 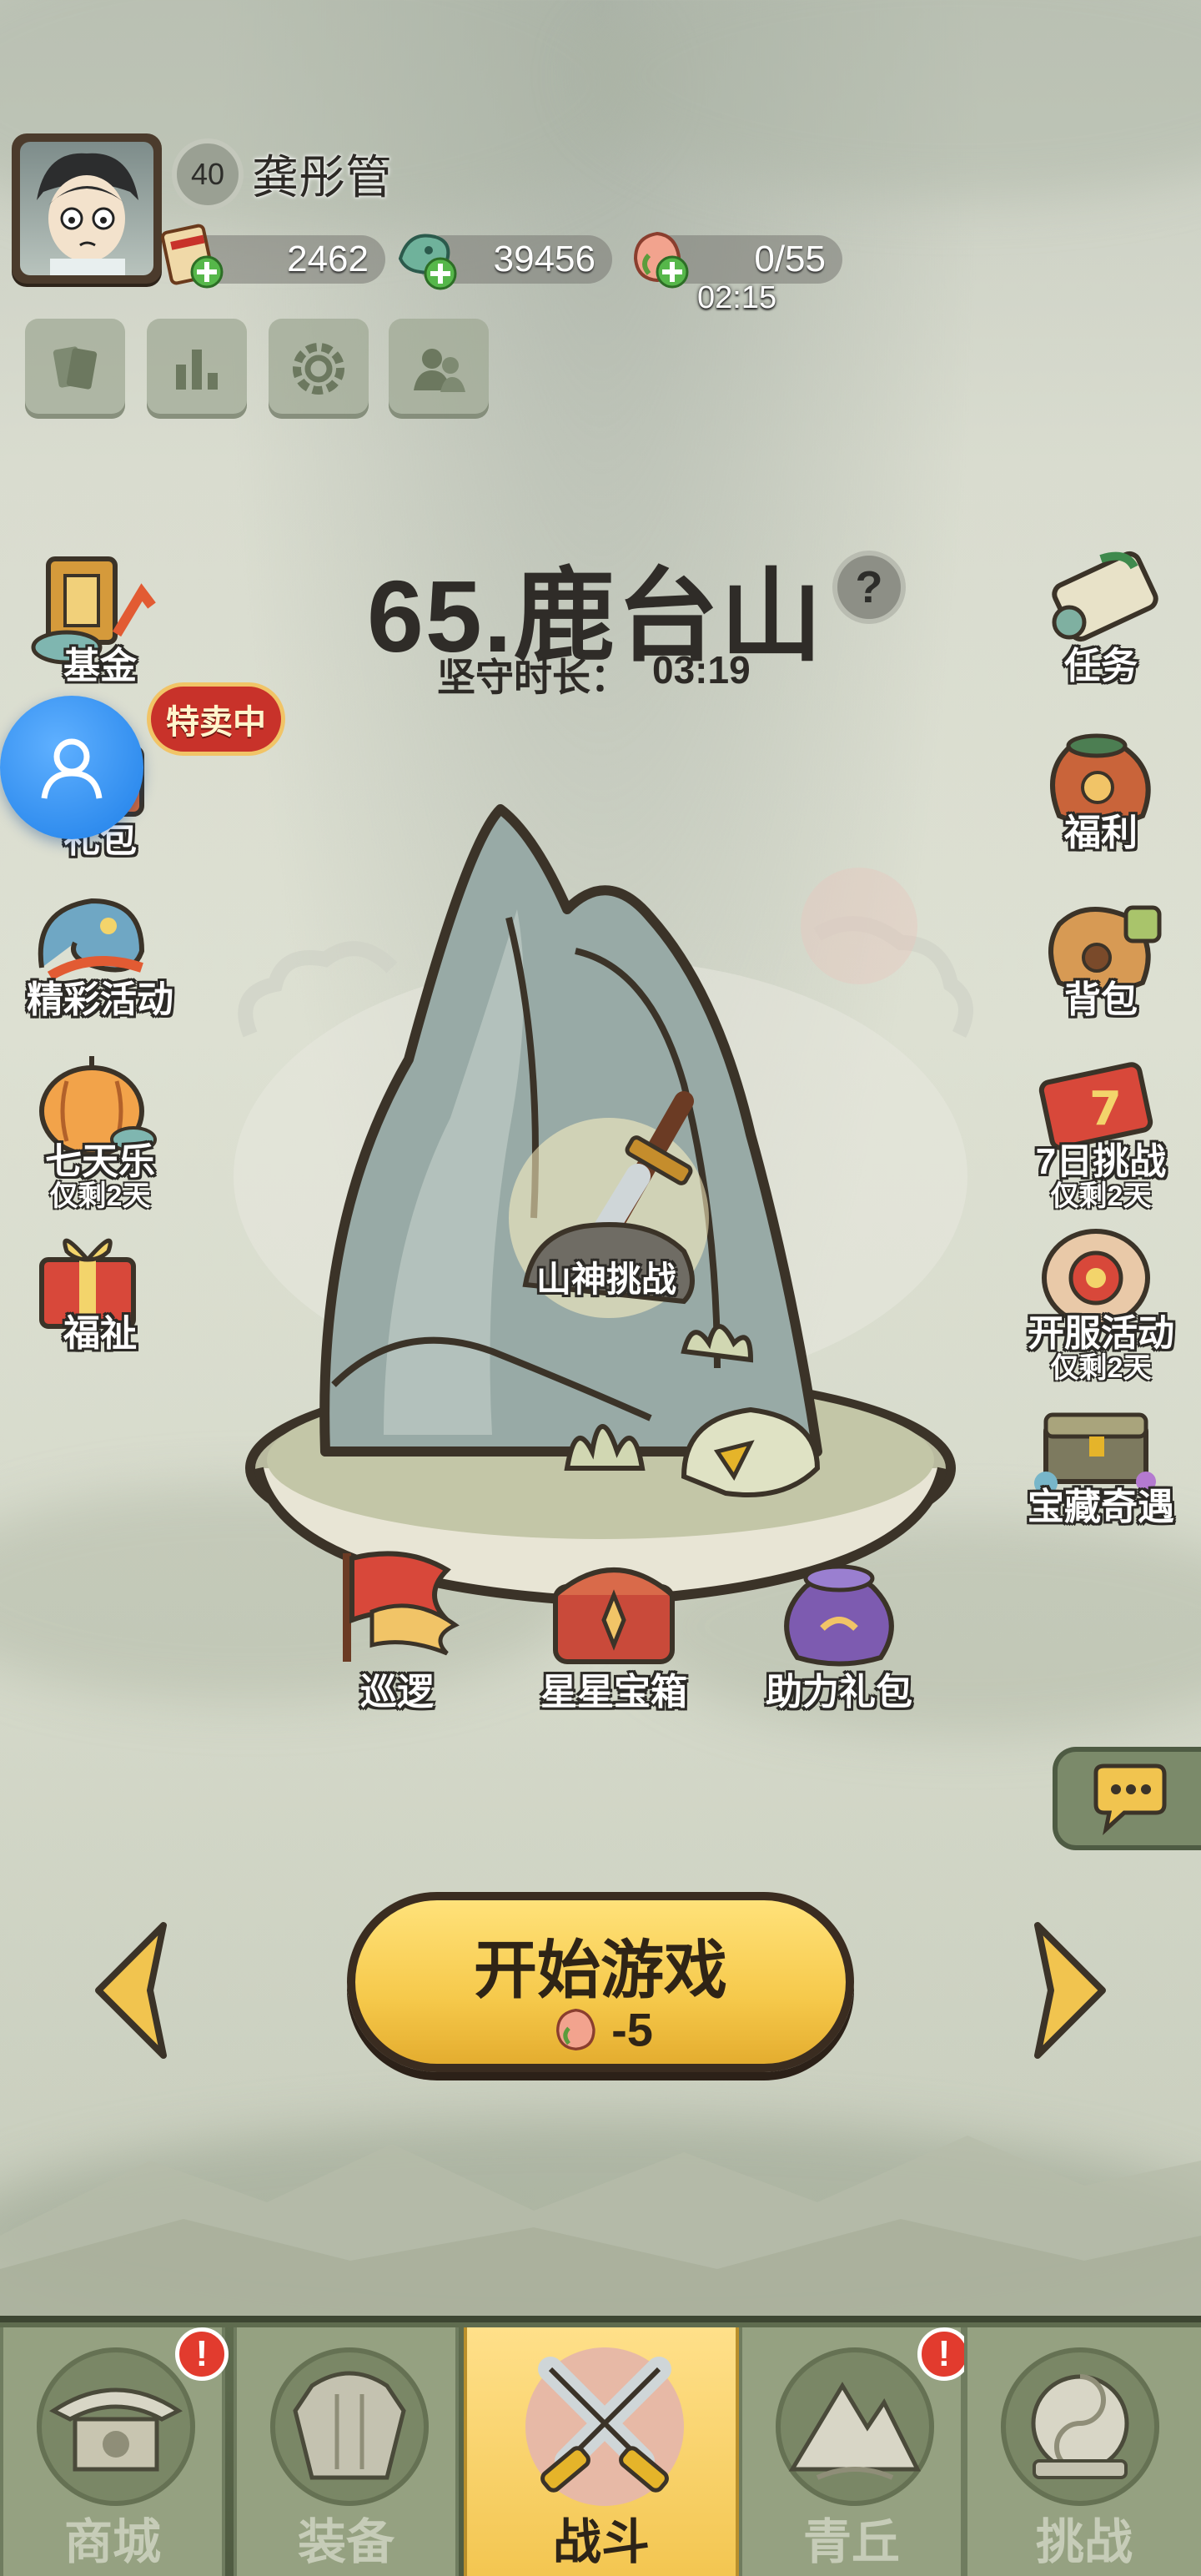 I want to click on cards-icon, so click(x=76, y=368).